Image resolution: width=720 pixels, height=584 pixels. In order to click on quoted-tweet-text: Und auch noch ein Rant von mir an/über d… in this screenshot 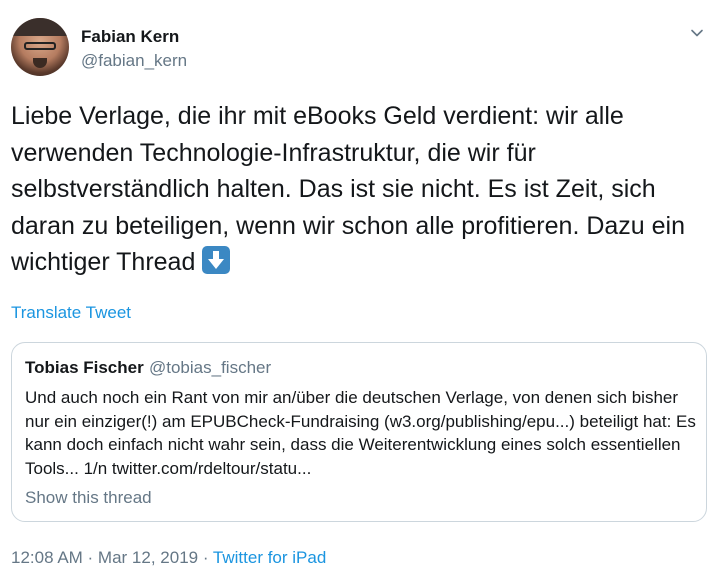, I will do `click(360, 433)`.